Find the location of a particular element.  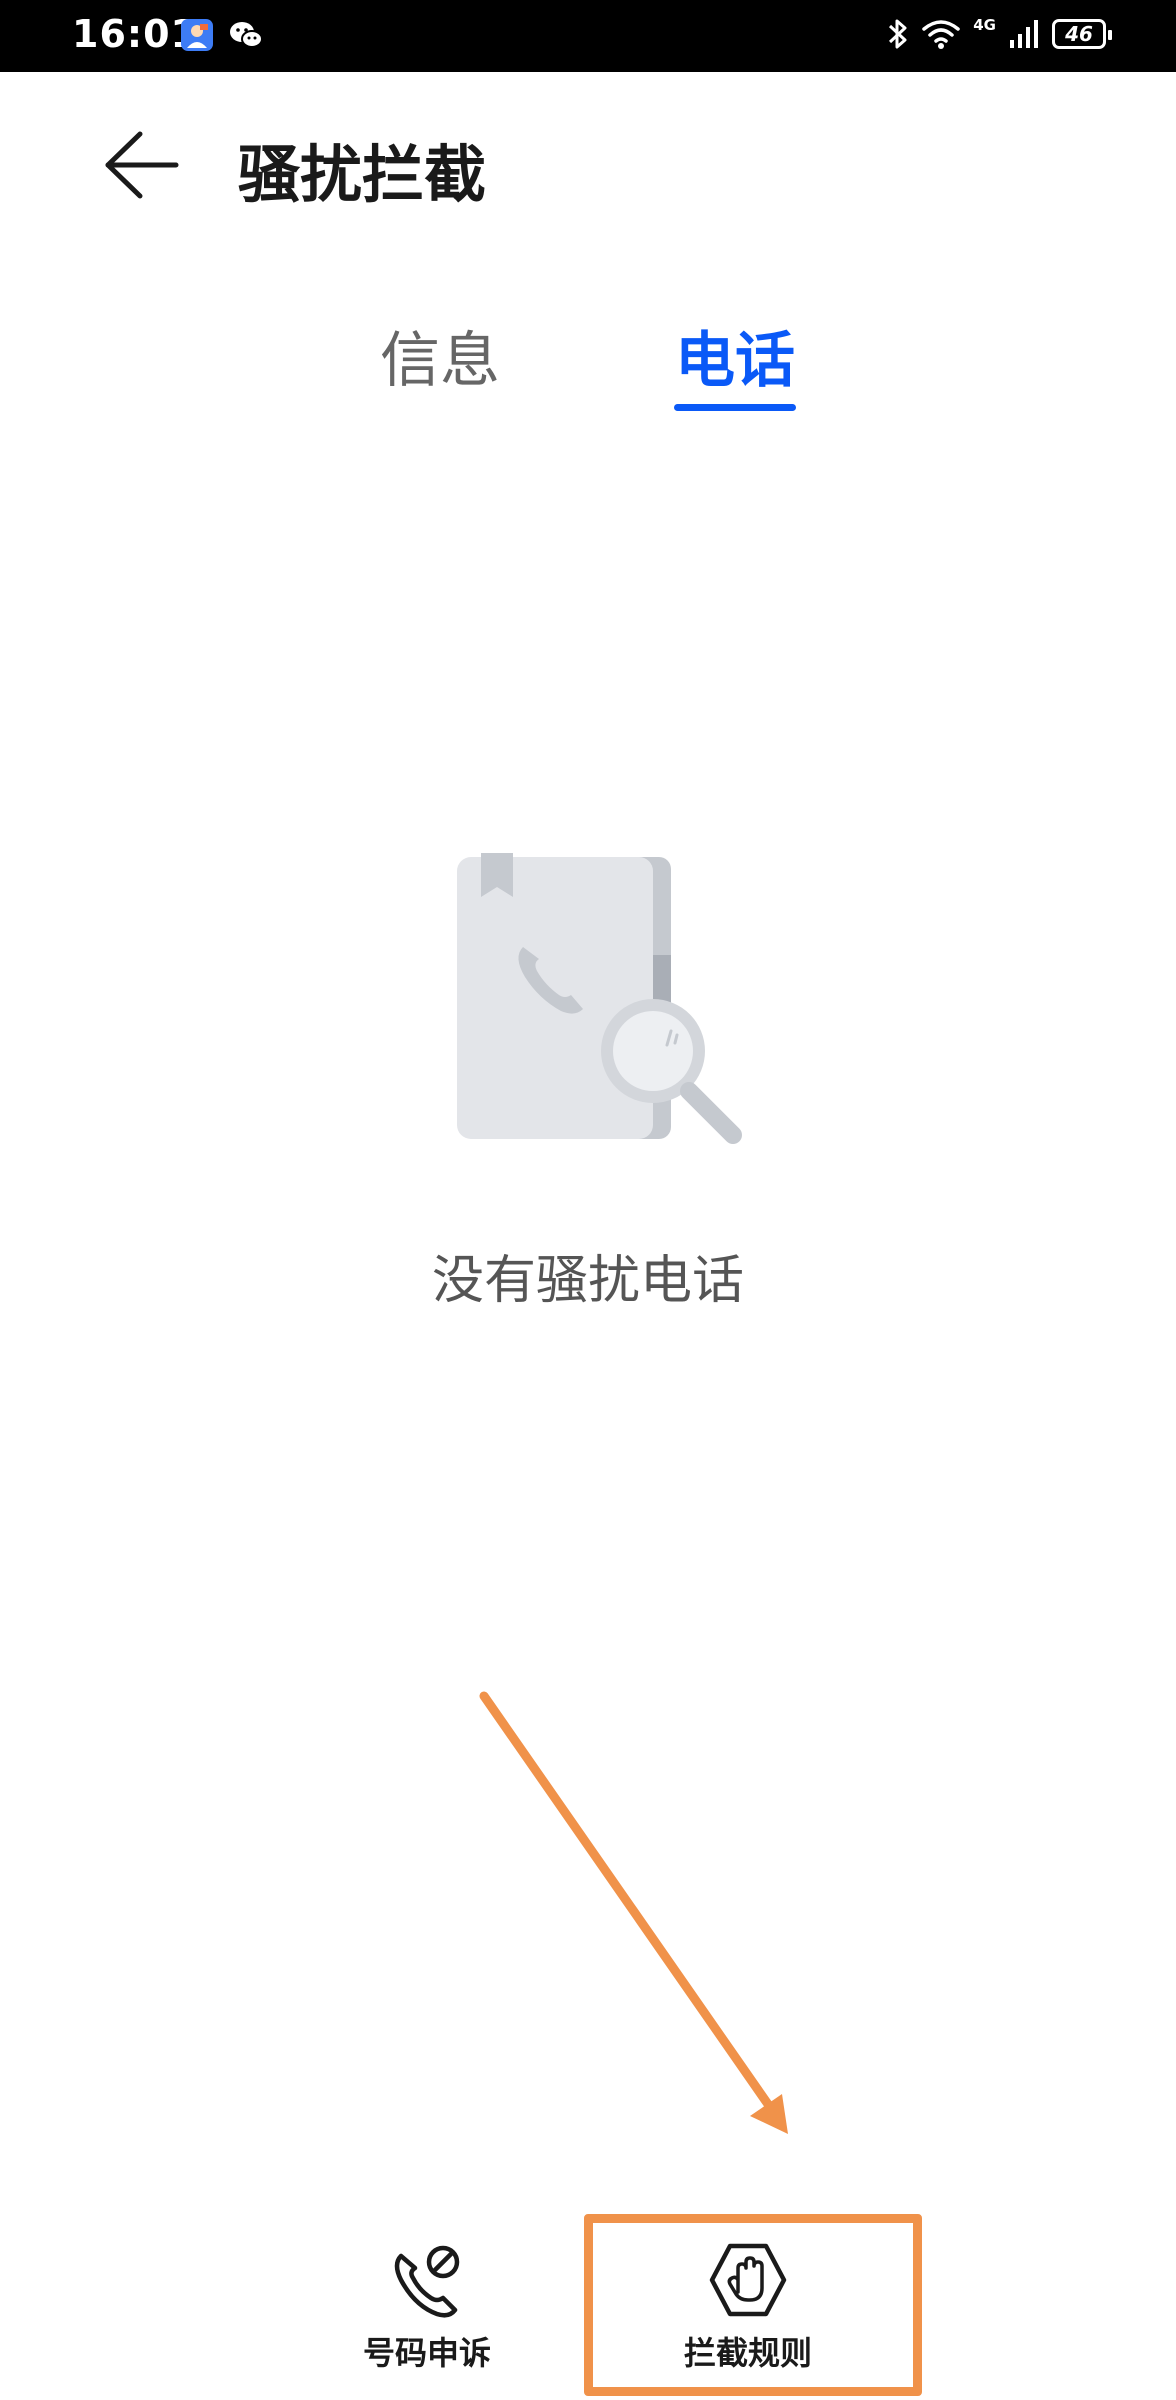

tab-calls: 电话 is located at coordinates (735, 355).